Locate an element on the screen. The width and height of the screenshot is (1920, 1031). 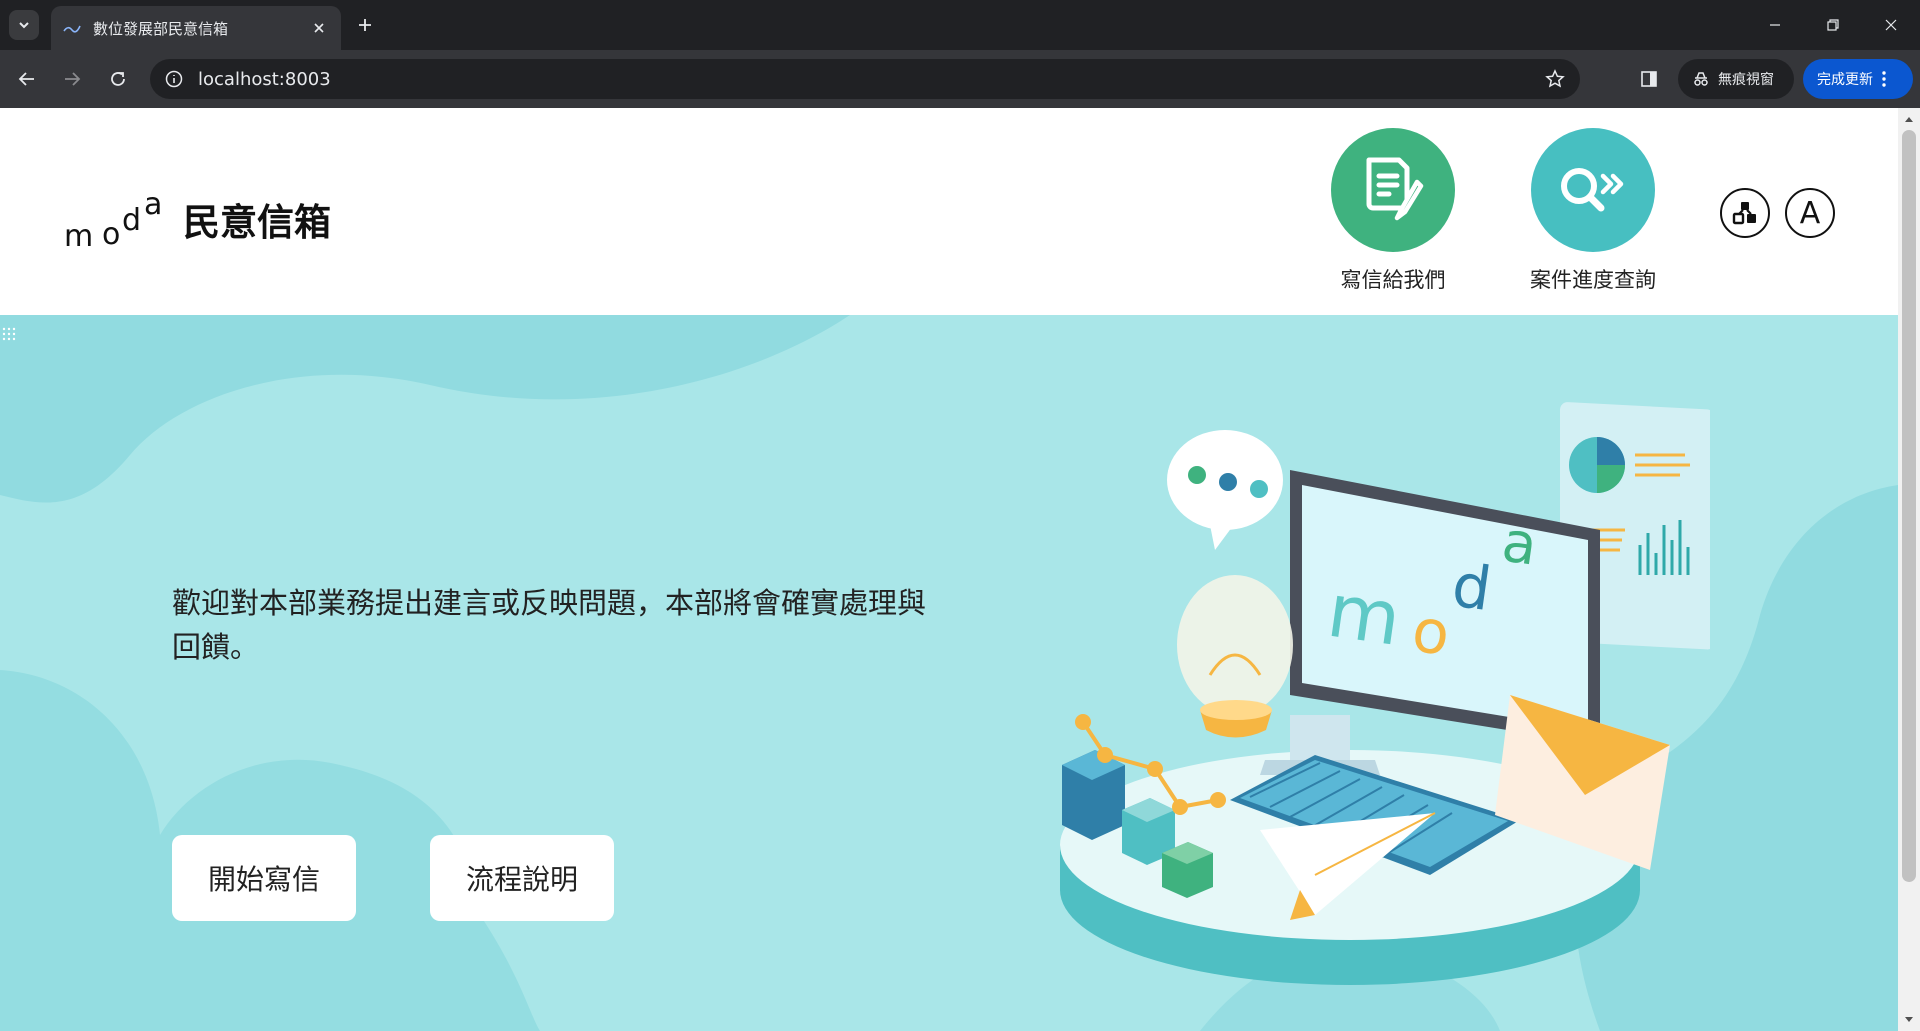
light-bulb-graphic is located at coordinates (1235, 656).